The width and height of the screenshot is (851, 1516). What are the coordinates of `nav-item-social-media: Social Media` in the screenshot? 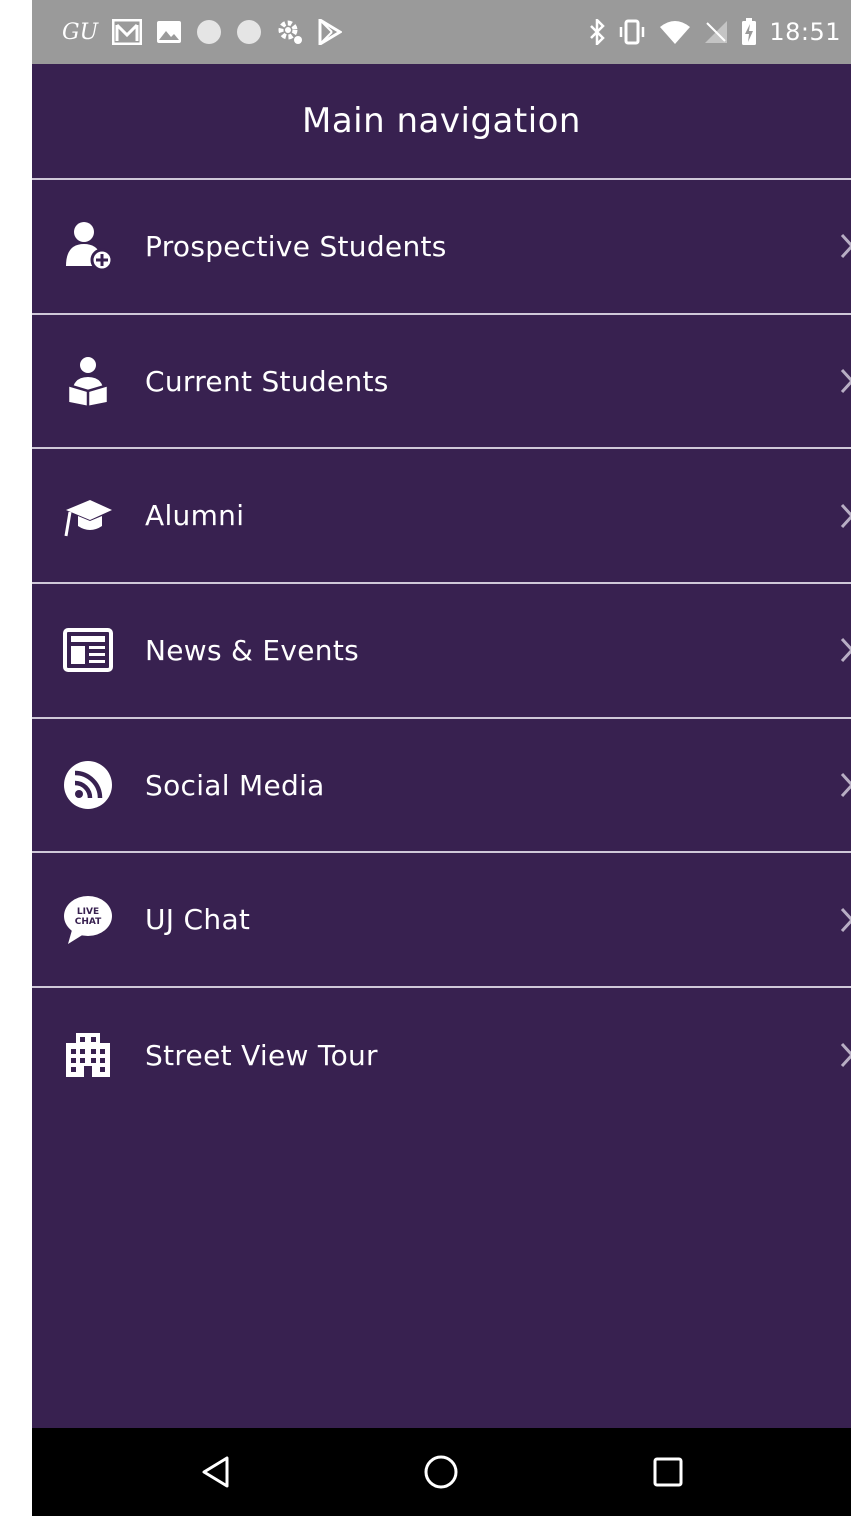 It's located at (441, 786).